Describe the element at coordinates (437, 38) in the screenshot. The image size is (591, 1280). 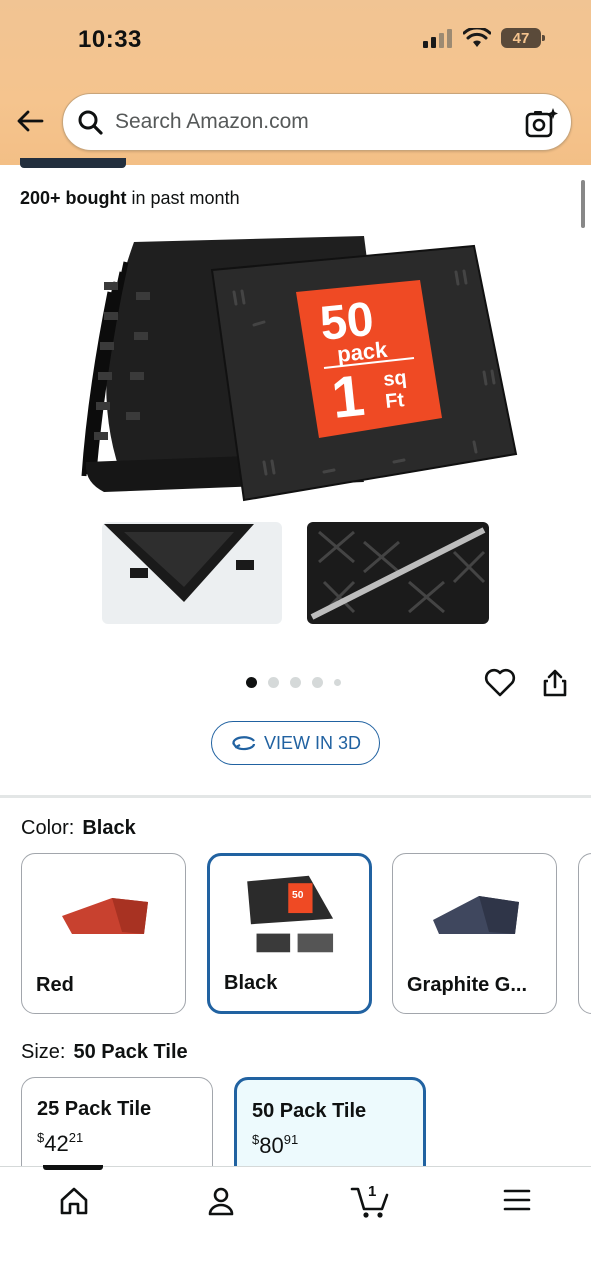
I see `signal-icon` at that location.